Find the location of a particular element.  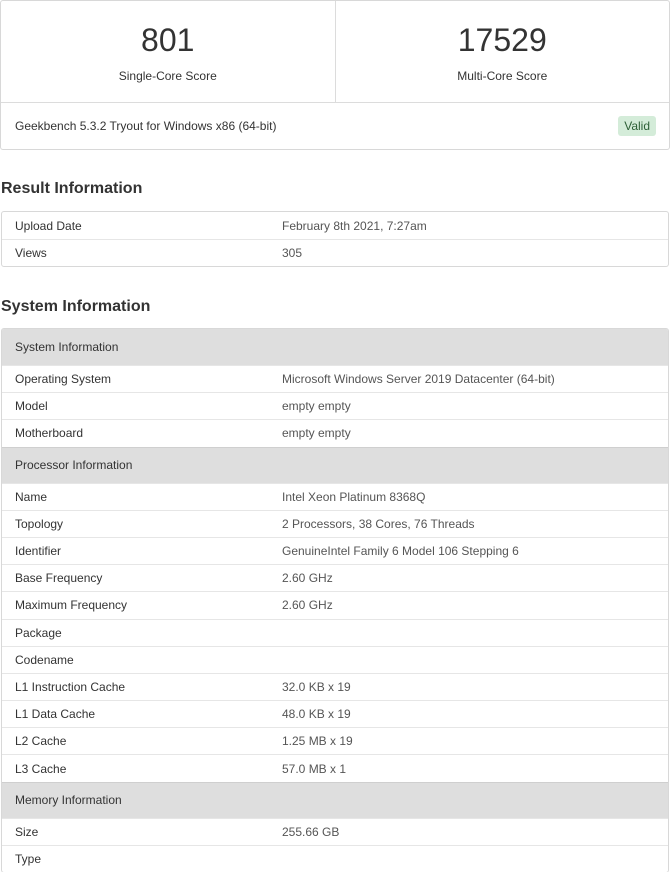

row-key: Base Frequency is located at coordinates (59, 578).